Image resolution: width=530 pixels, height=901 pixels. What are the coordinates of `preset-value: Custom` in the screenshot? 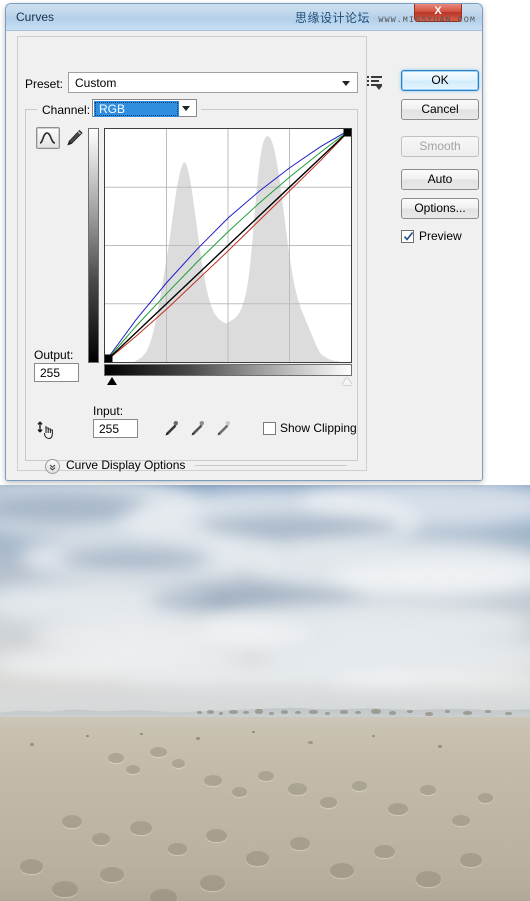 It's located at (96, 83).